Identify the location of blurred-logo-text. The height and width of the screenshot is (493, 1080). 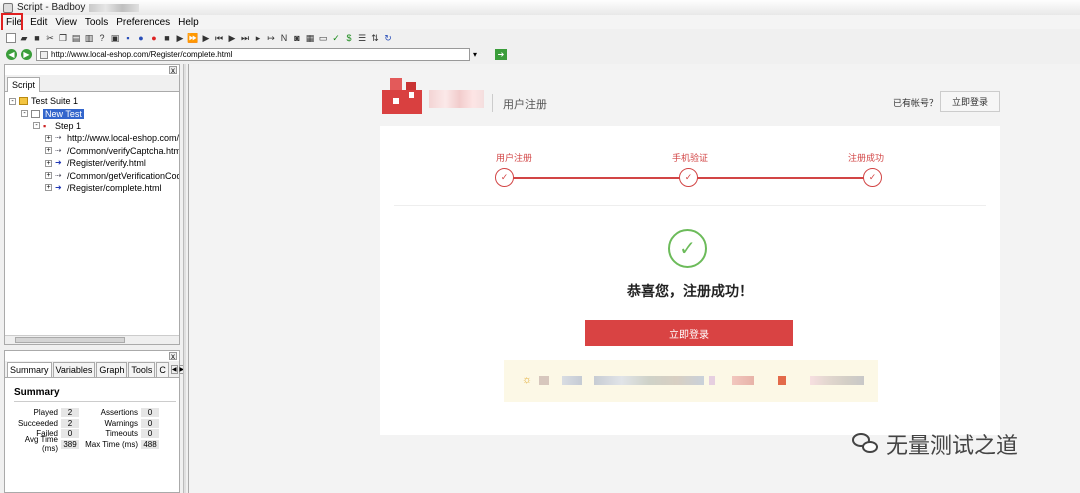
(456, 99).